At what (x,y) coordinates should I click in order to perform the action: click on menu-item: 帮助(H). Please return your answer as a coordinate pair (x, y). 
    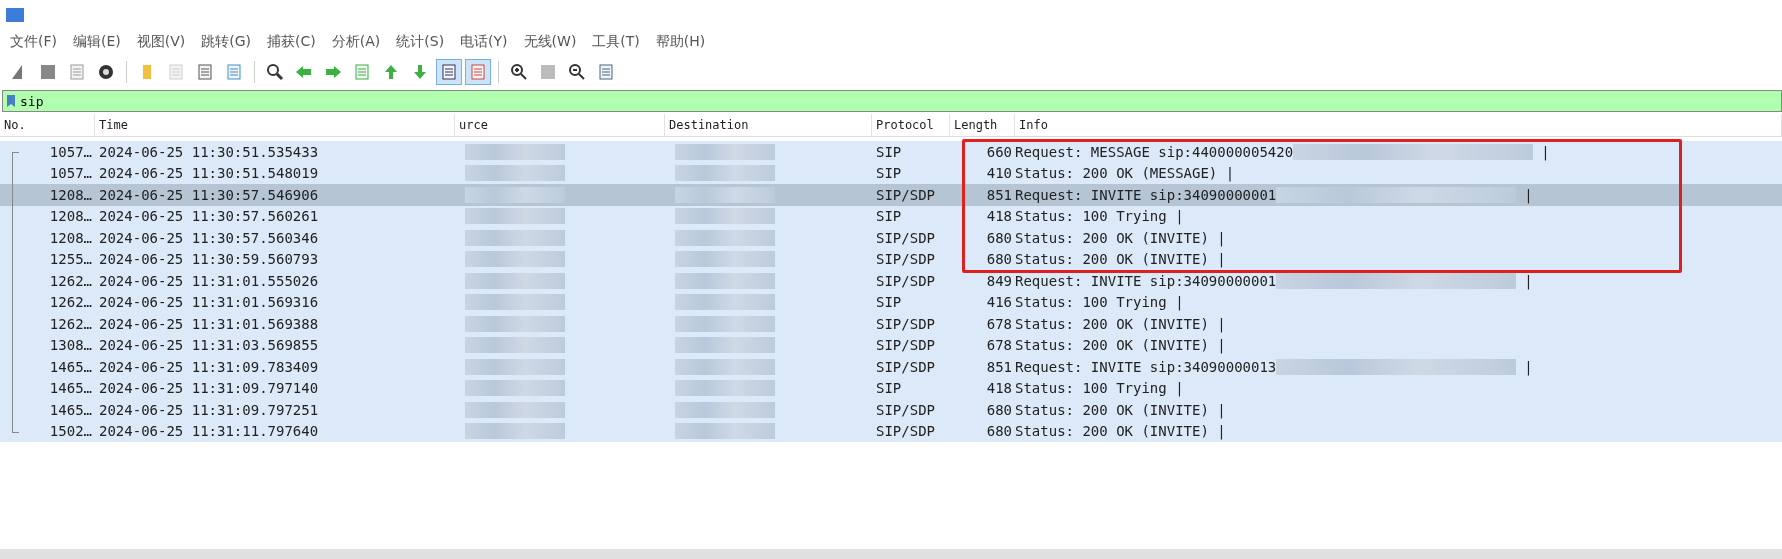
    Looking at the image, I should click on (682, 42).